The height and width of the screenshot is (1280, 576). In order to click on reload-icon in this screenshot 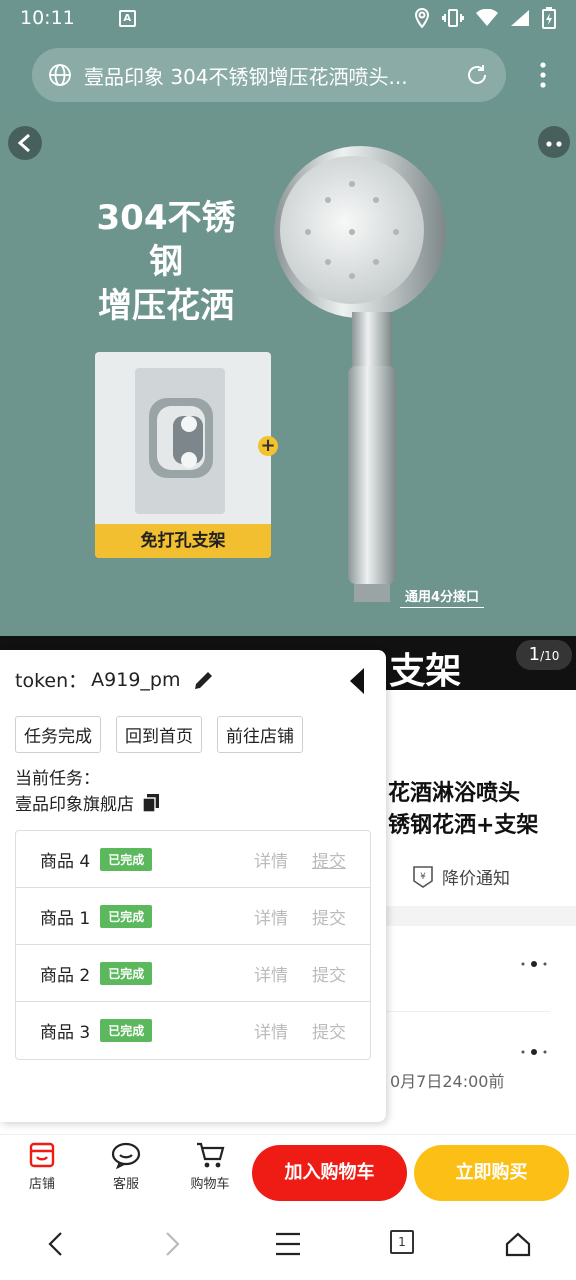, I will do `click(477, 75)`.